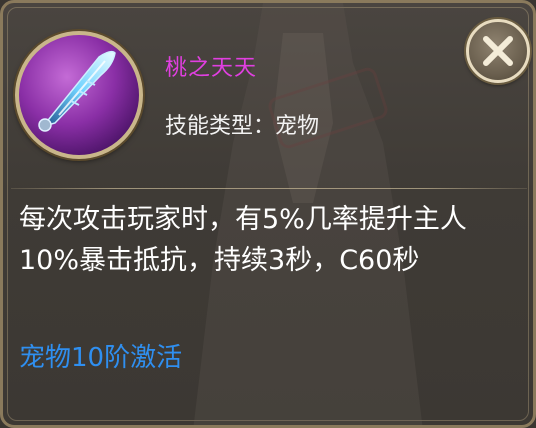 The height and width of the screenshot is (428, 536). Describe the element at coordinates (211, 68) in the screenshot. I see `skill-name: 桃之天天` at that location.